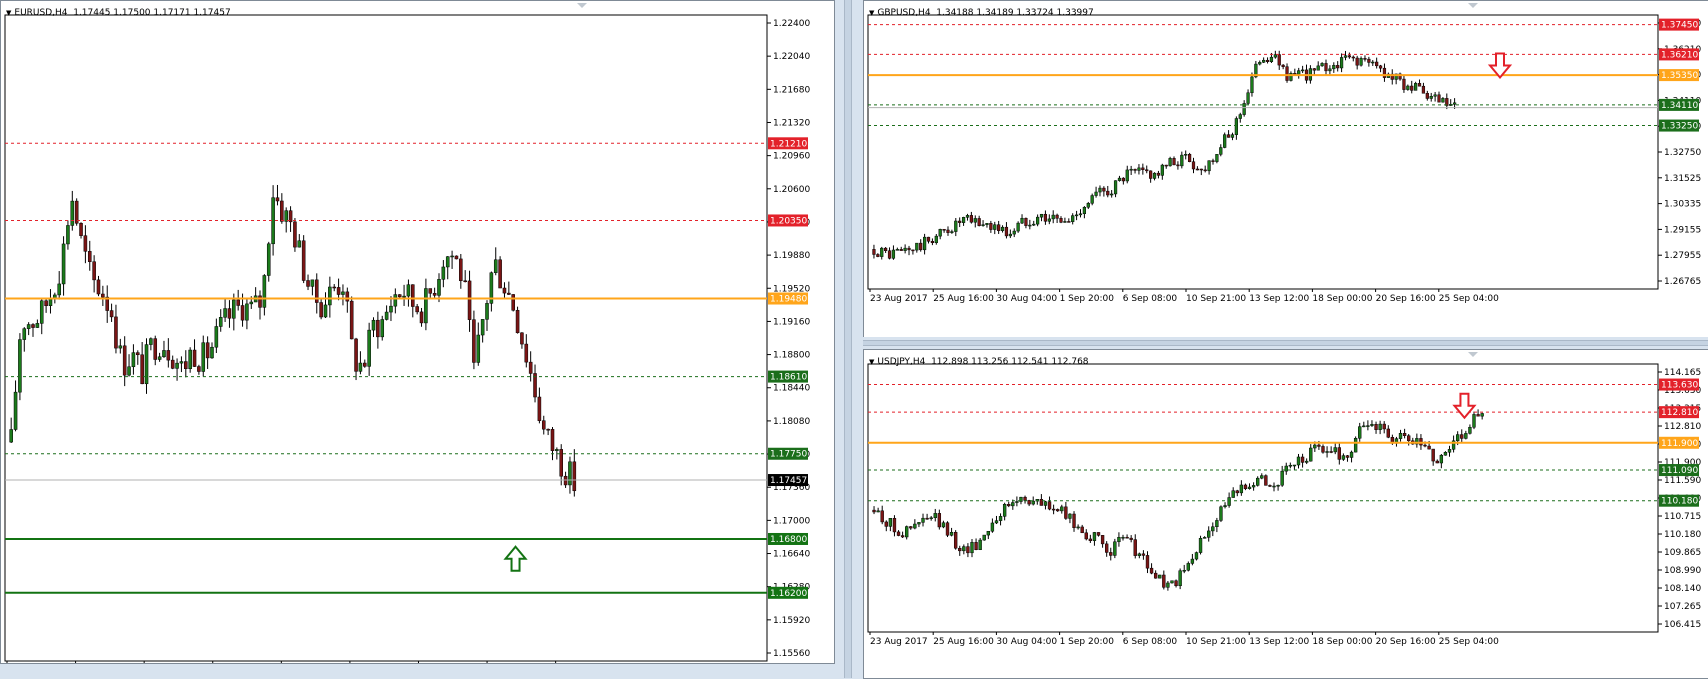 The image size is (1708, 679). Describe the element at coordinates (1679, 26) in the screenshot. I see `price-level-label: 1.37450` at that location.